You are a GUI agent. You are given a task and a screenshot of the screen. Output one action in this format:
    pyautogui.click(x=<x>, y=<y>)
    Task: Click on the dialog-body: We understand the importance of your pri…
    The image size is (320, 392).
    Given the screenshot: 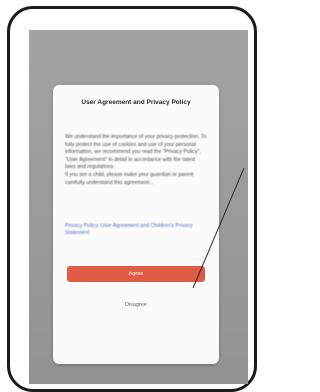 What is the action you would take?
    pyautogui.click(x=136, y=160)
    